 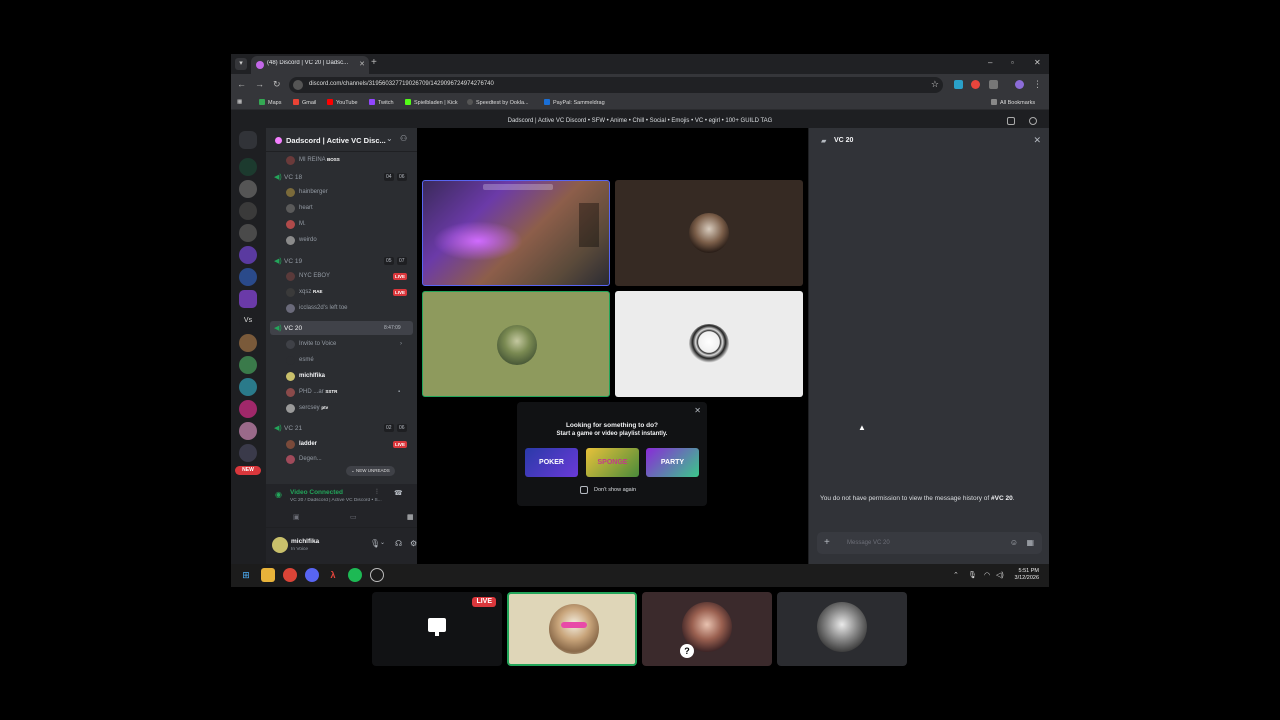 What do you see at coordinates (584, 490) in the screenshot?
I see `dont-show-checkbox` at bounding box center [584, 490].